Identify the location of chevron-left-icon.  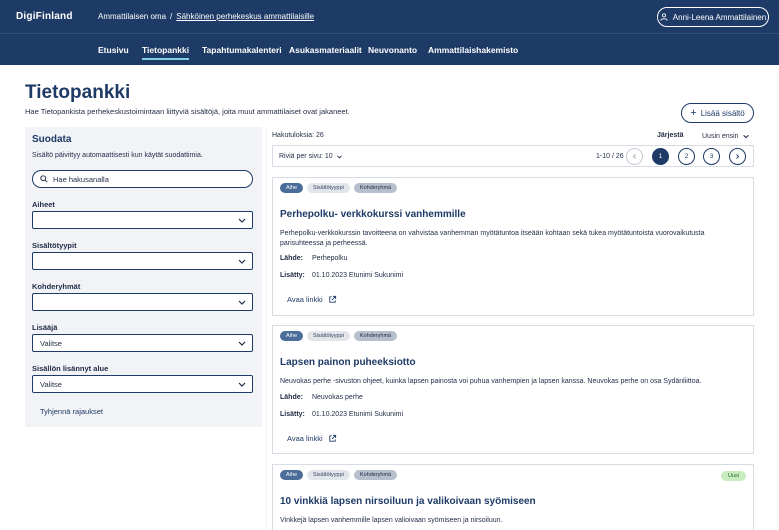
(634, 156).